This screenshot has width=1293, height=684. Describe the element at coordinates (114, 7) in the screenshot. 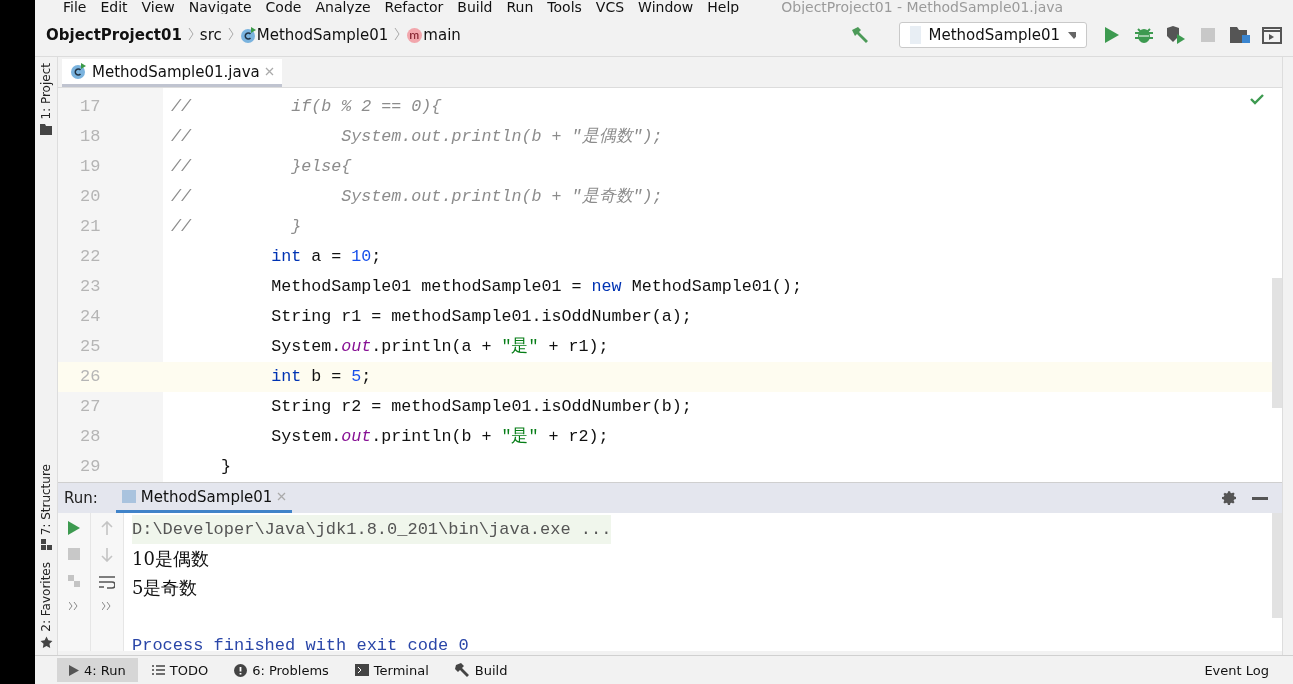

I see `menu-item: Edit` at that location.